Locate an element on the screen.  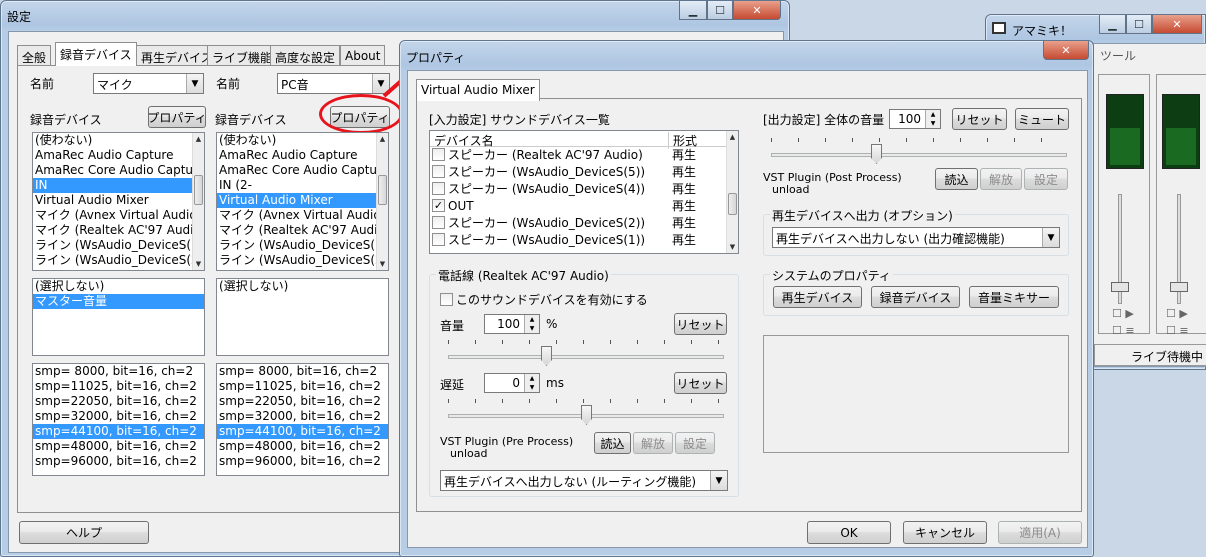
cancel-button: キャンセル is located at coordinates (945, 532).